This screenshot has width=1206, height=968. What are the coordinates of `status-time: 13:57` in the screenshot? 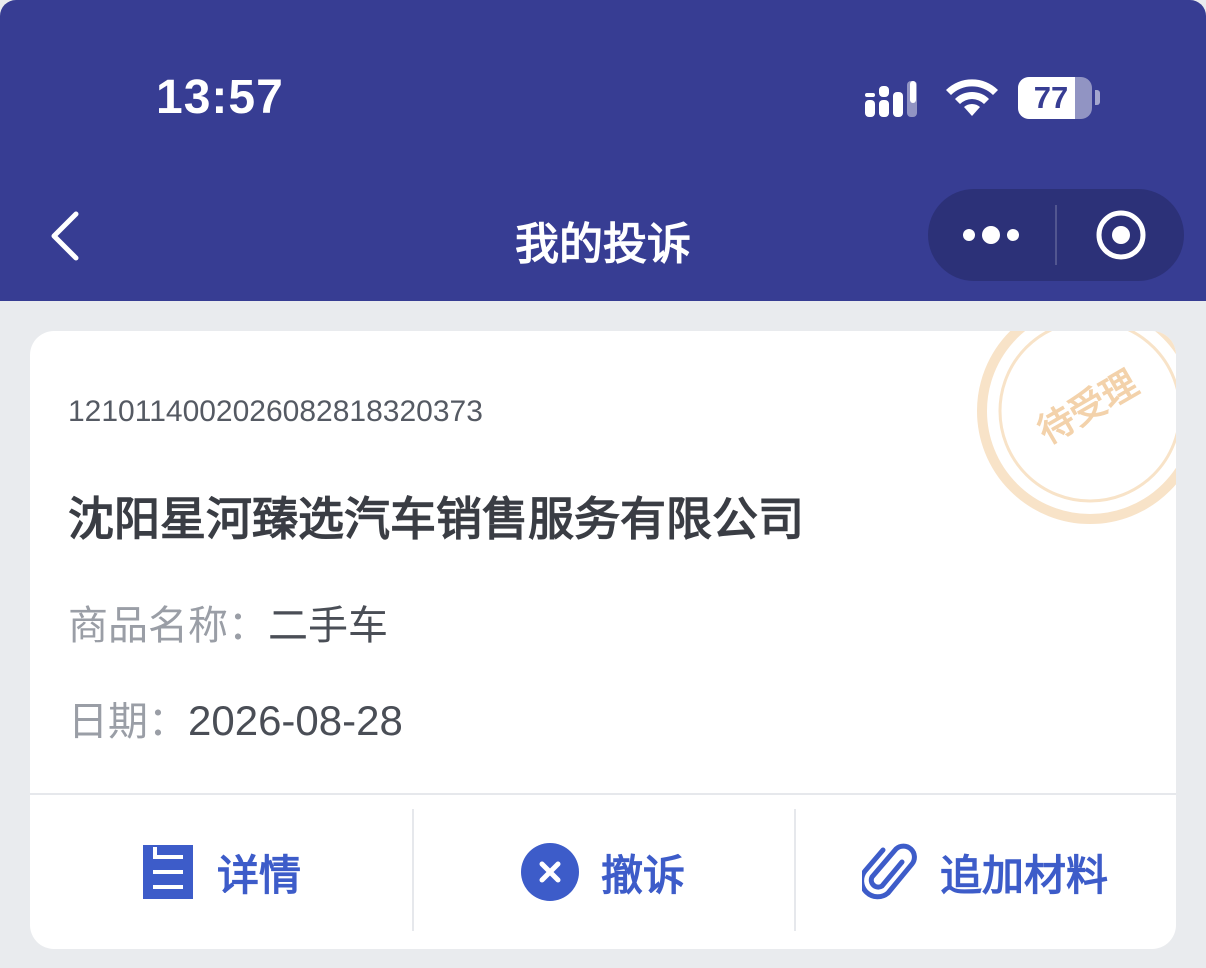 It's located at (220, 97).